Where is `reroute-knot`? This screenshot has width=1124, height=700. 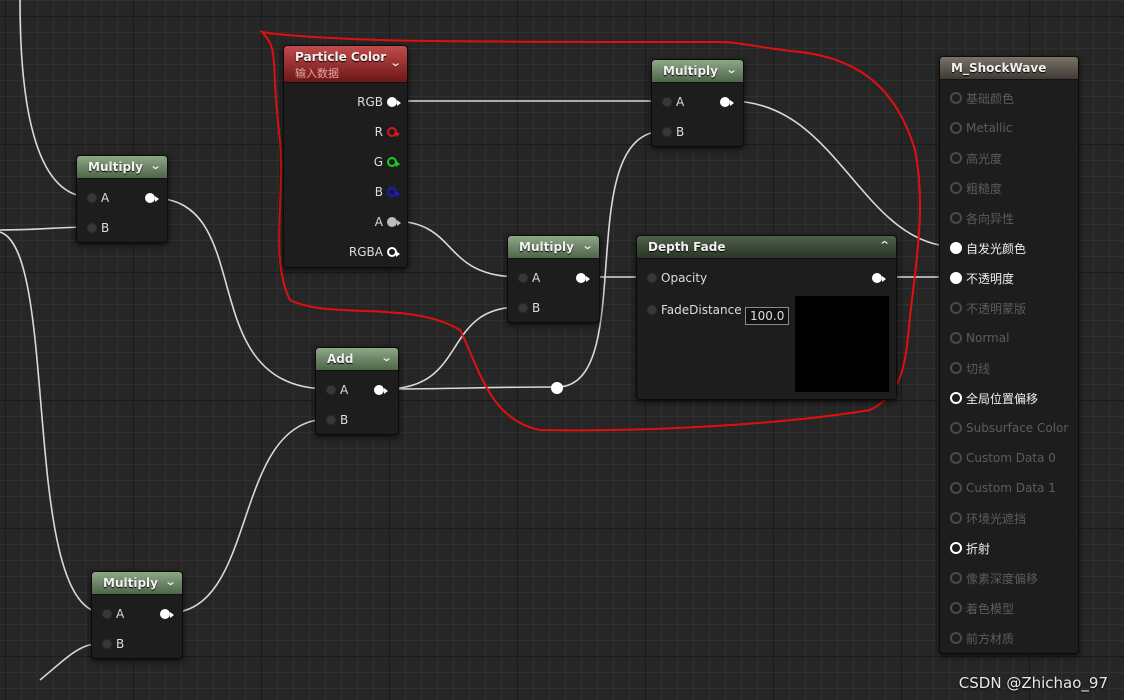 reroute-knot is located at coordinates (557, 388).